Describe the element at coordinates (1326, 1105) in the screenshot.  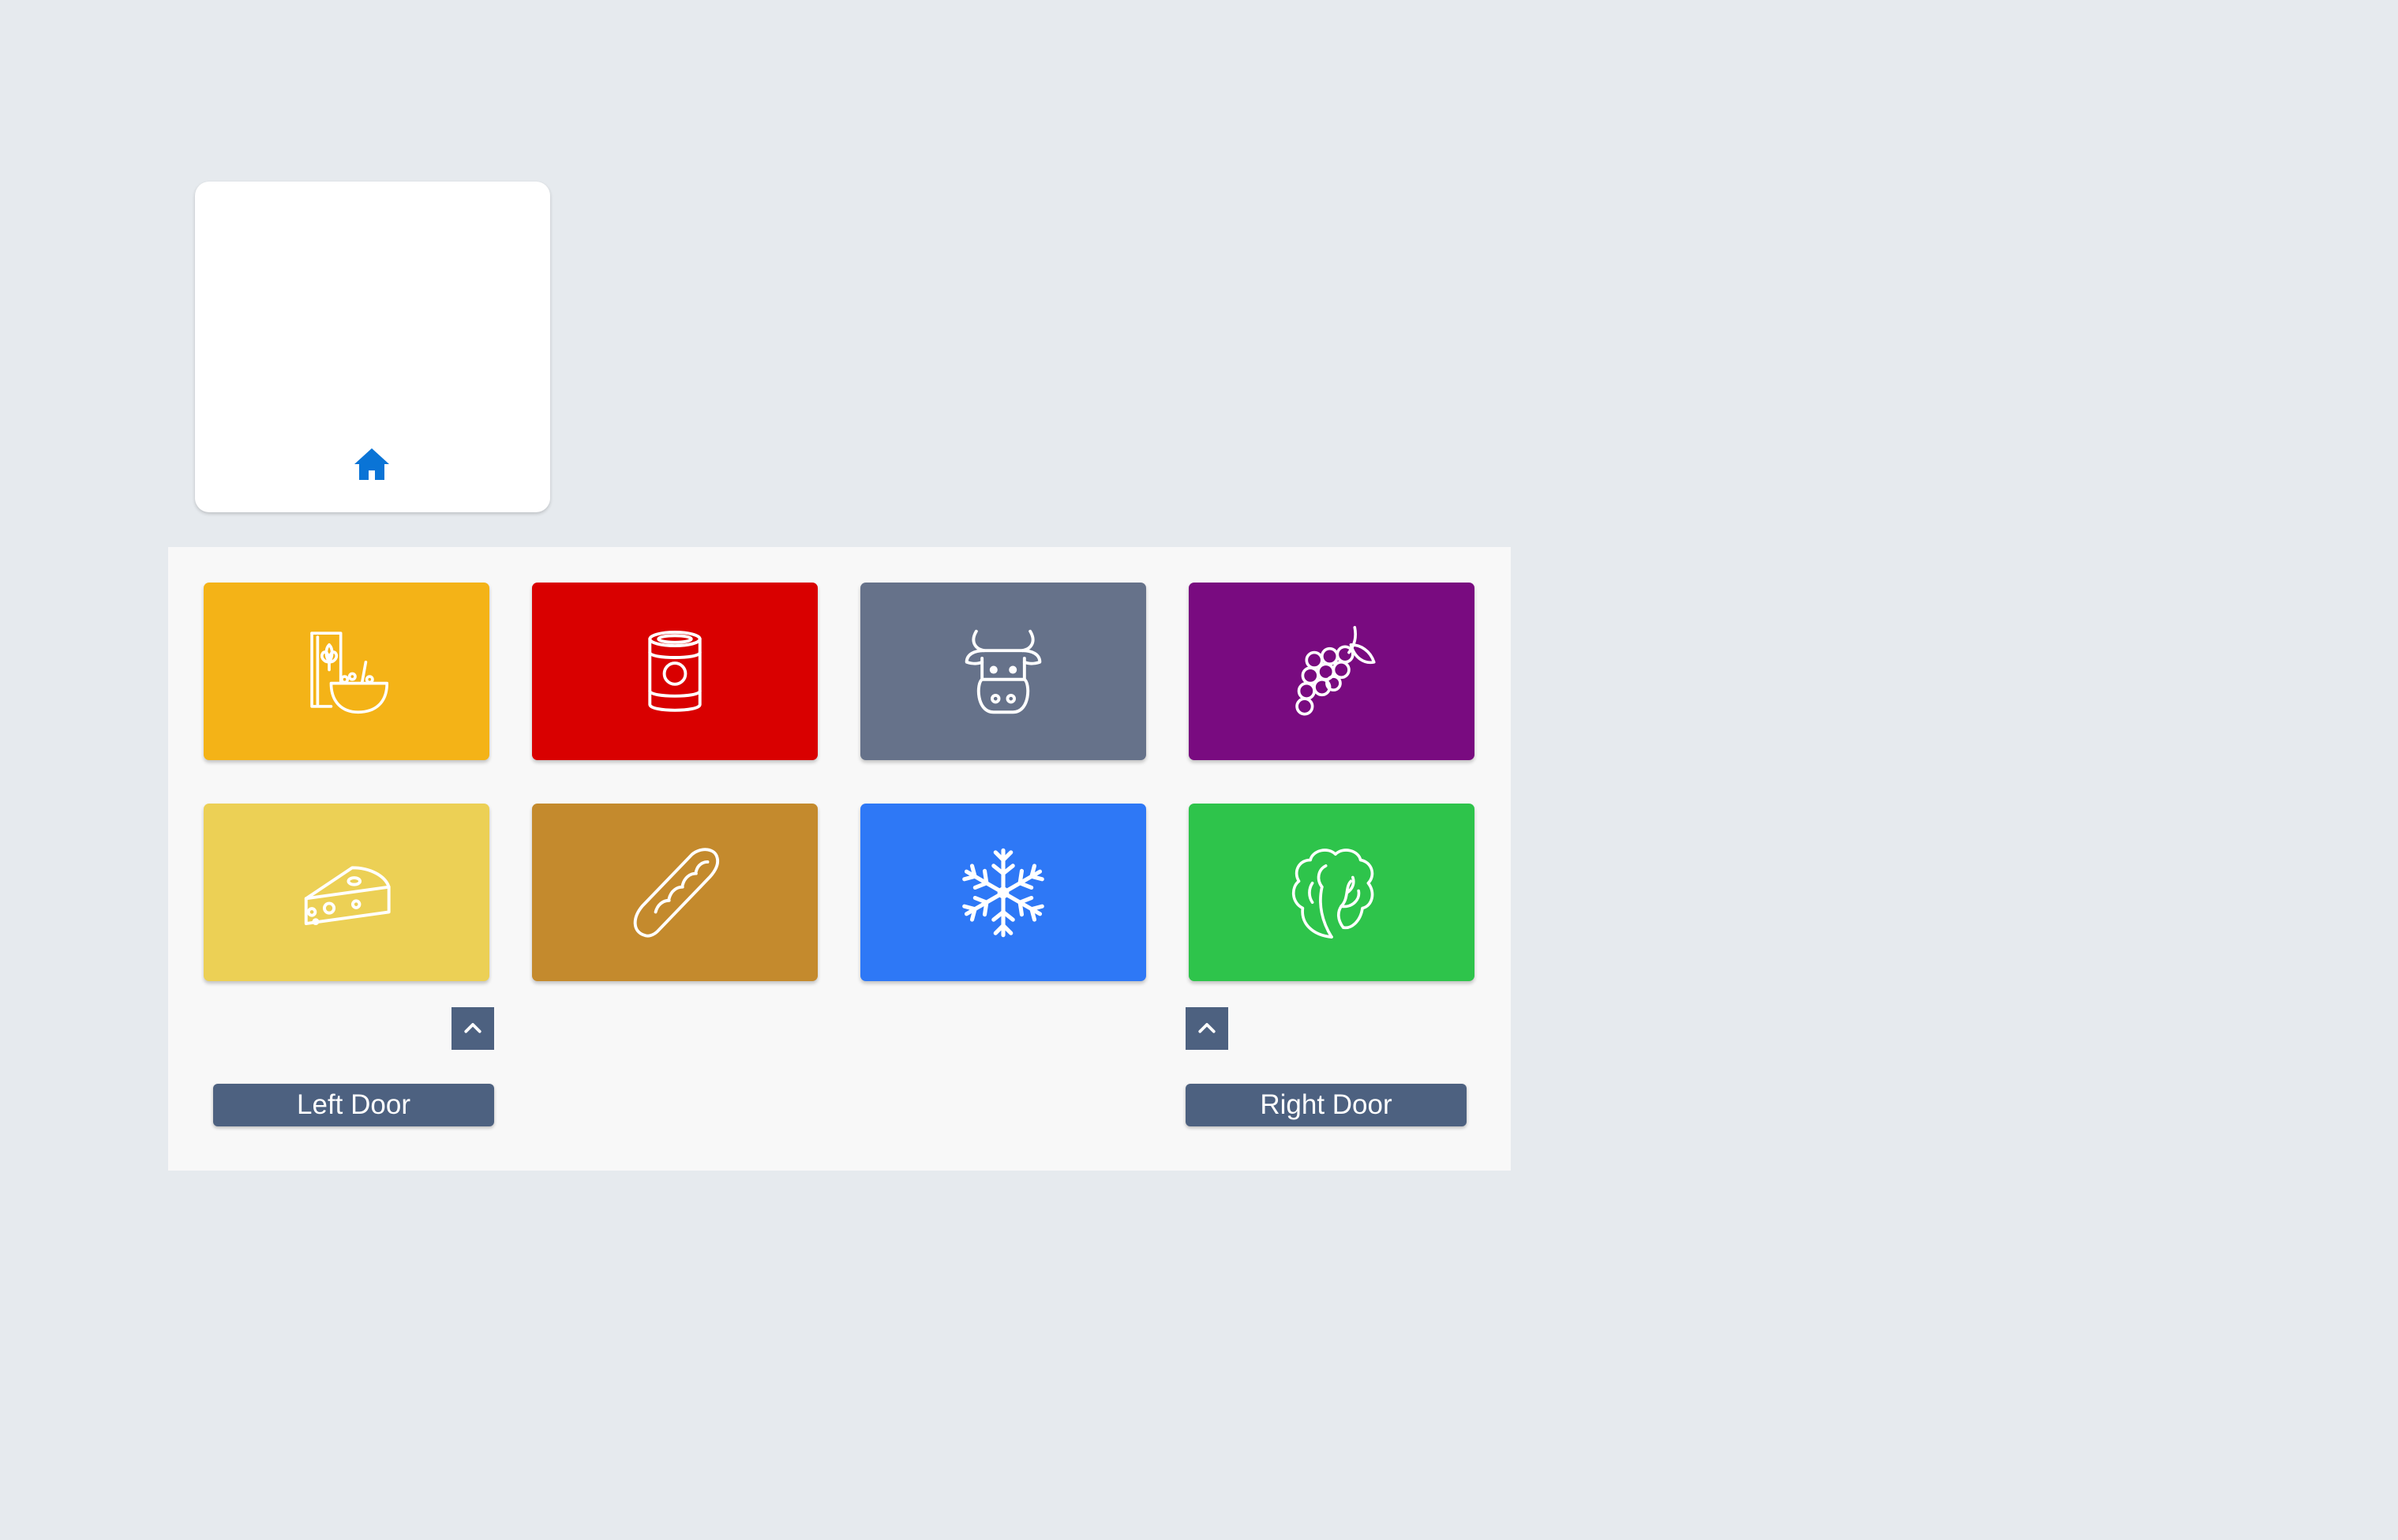
I see `right-door-button: Right Door` at that location.